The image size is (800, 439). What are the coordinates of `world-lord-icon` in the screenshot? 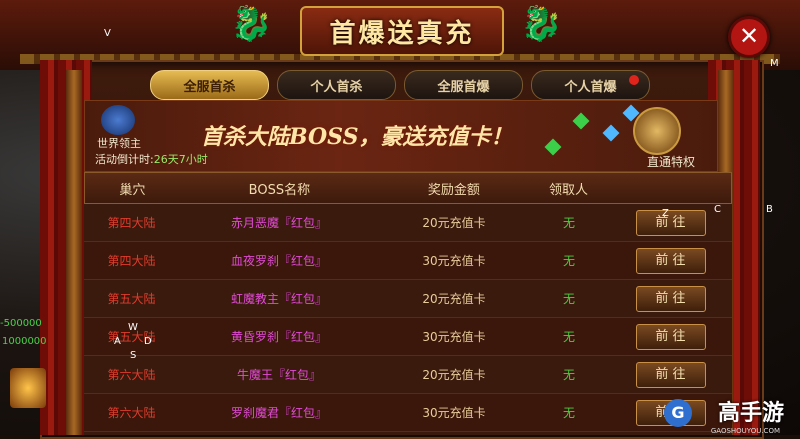 It's located at (118, 120).